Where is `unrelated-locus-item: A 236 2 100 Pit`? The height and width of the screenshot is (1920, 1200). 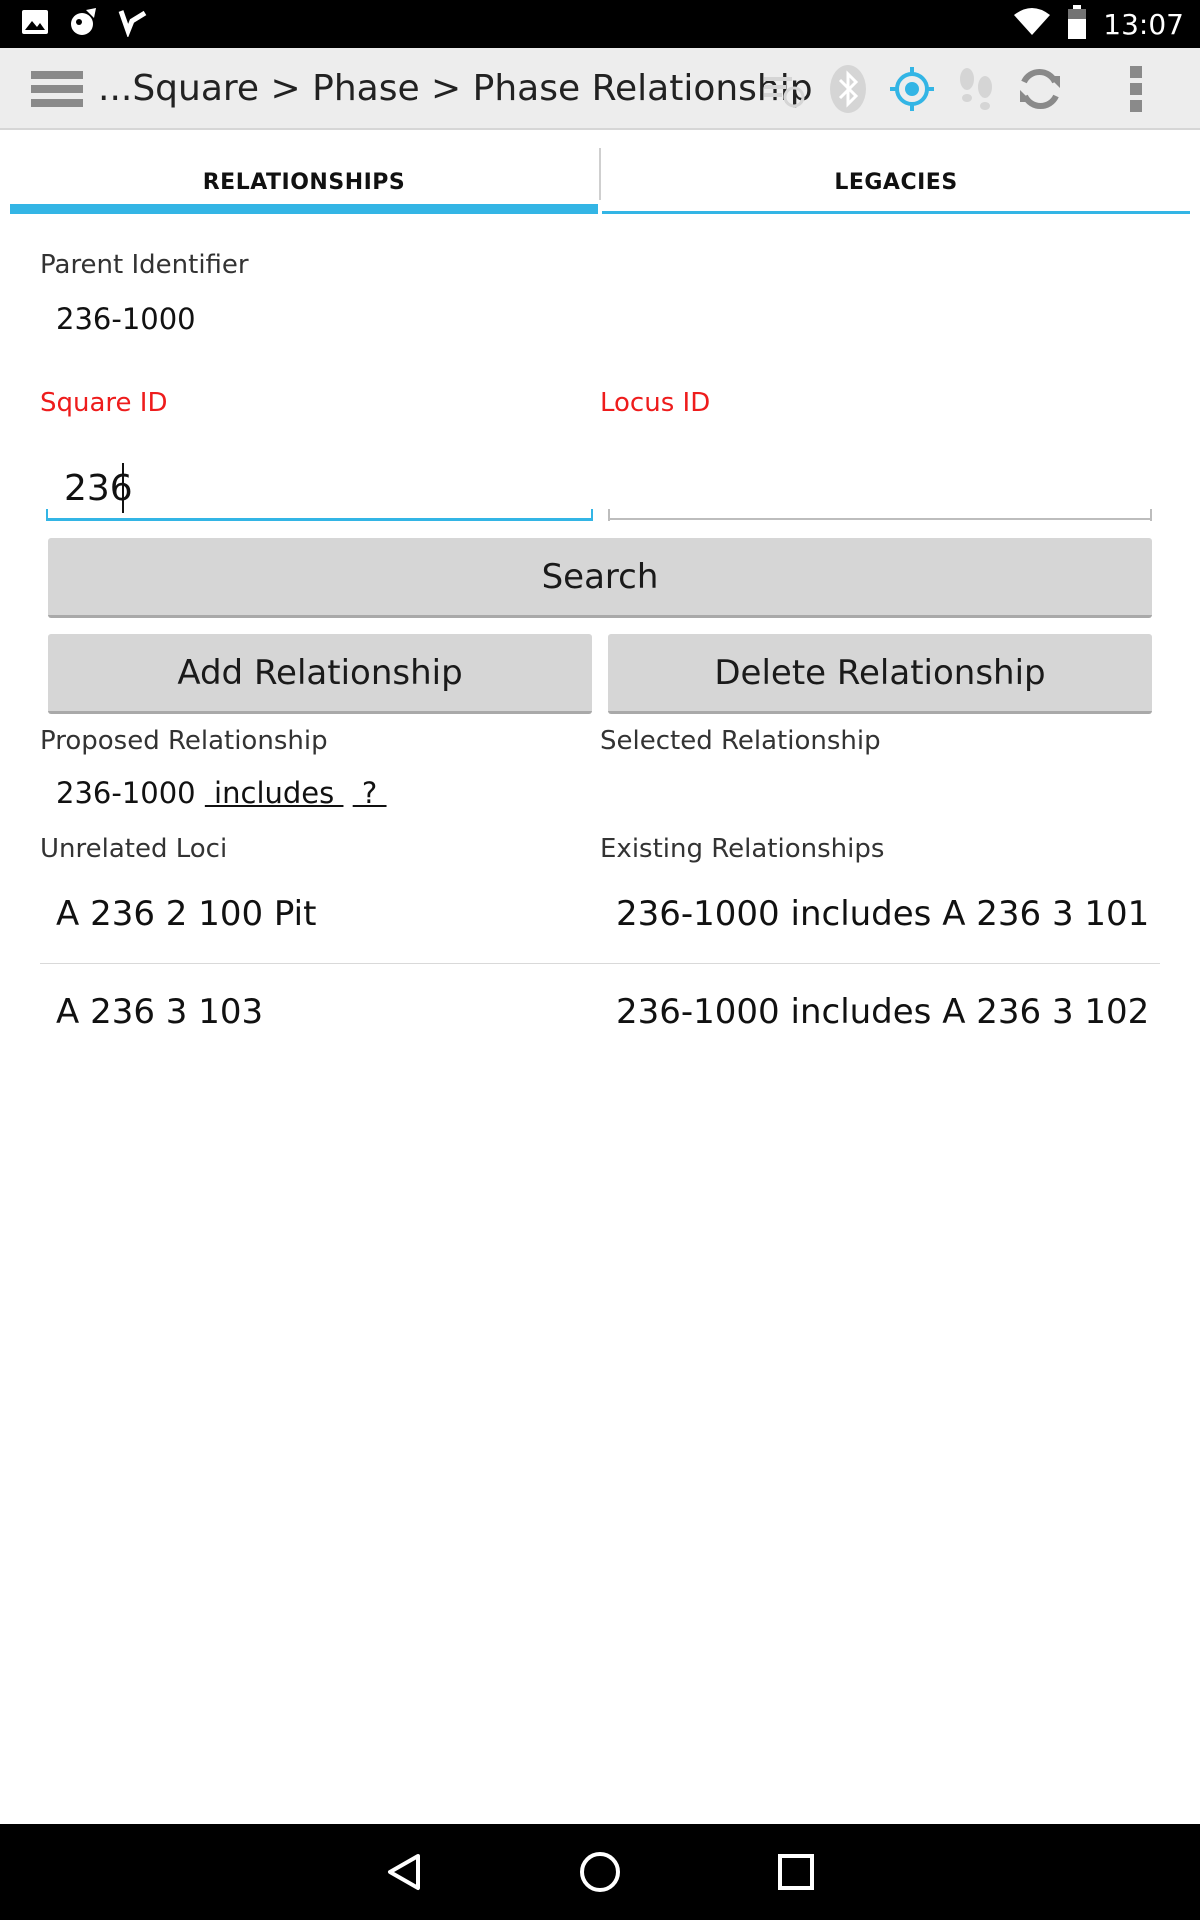
unrelated-locus-item: A 236 2 100 Pit is located at coordinates (186, 914).